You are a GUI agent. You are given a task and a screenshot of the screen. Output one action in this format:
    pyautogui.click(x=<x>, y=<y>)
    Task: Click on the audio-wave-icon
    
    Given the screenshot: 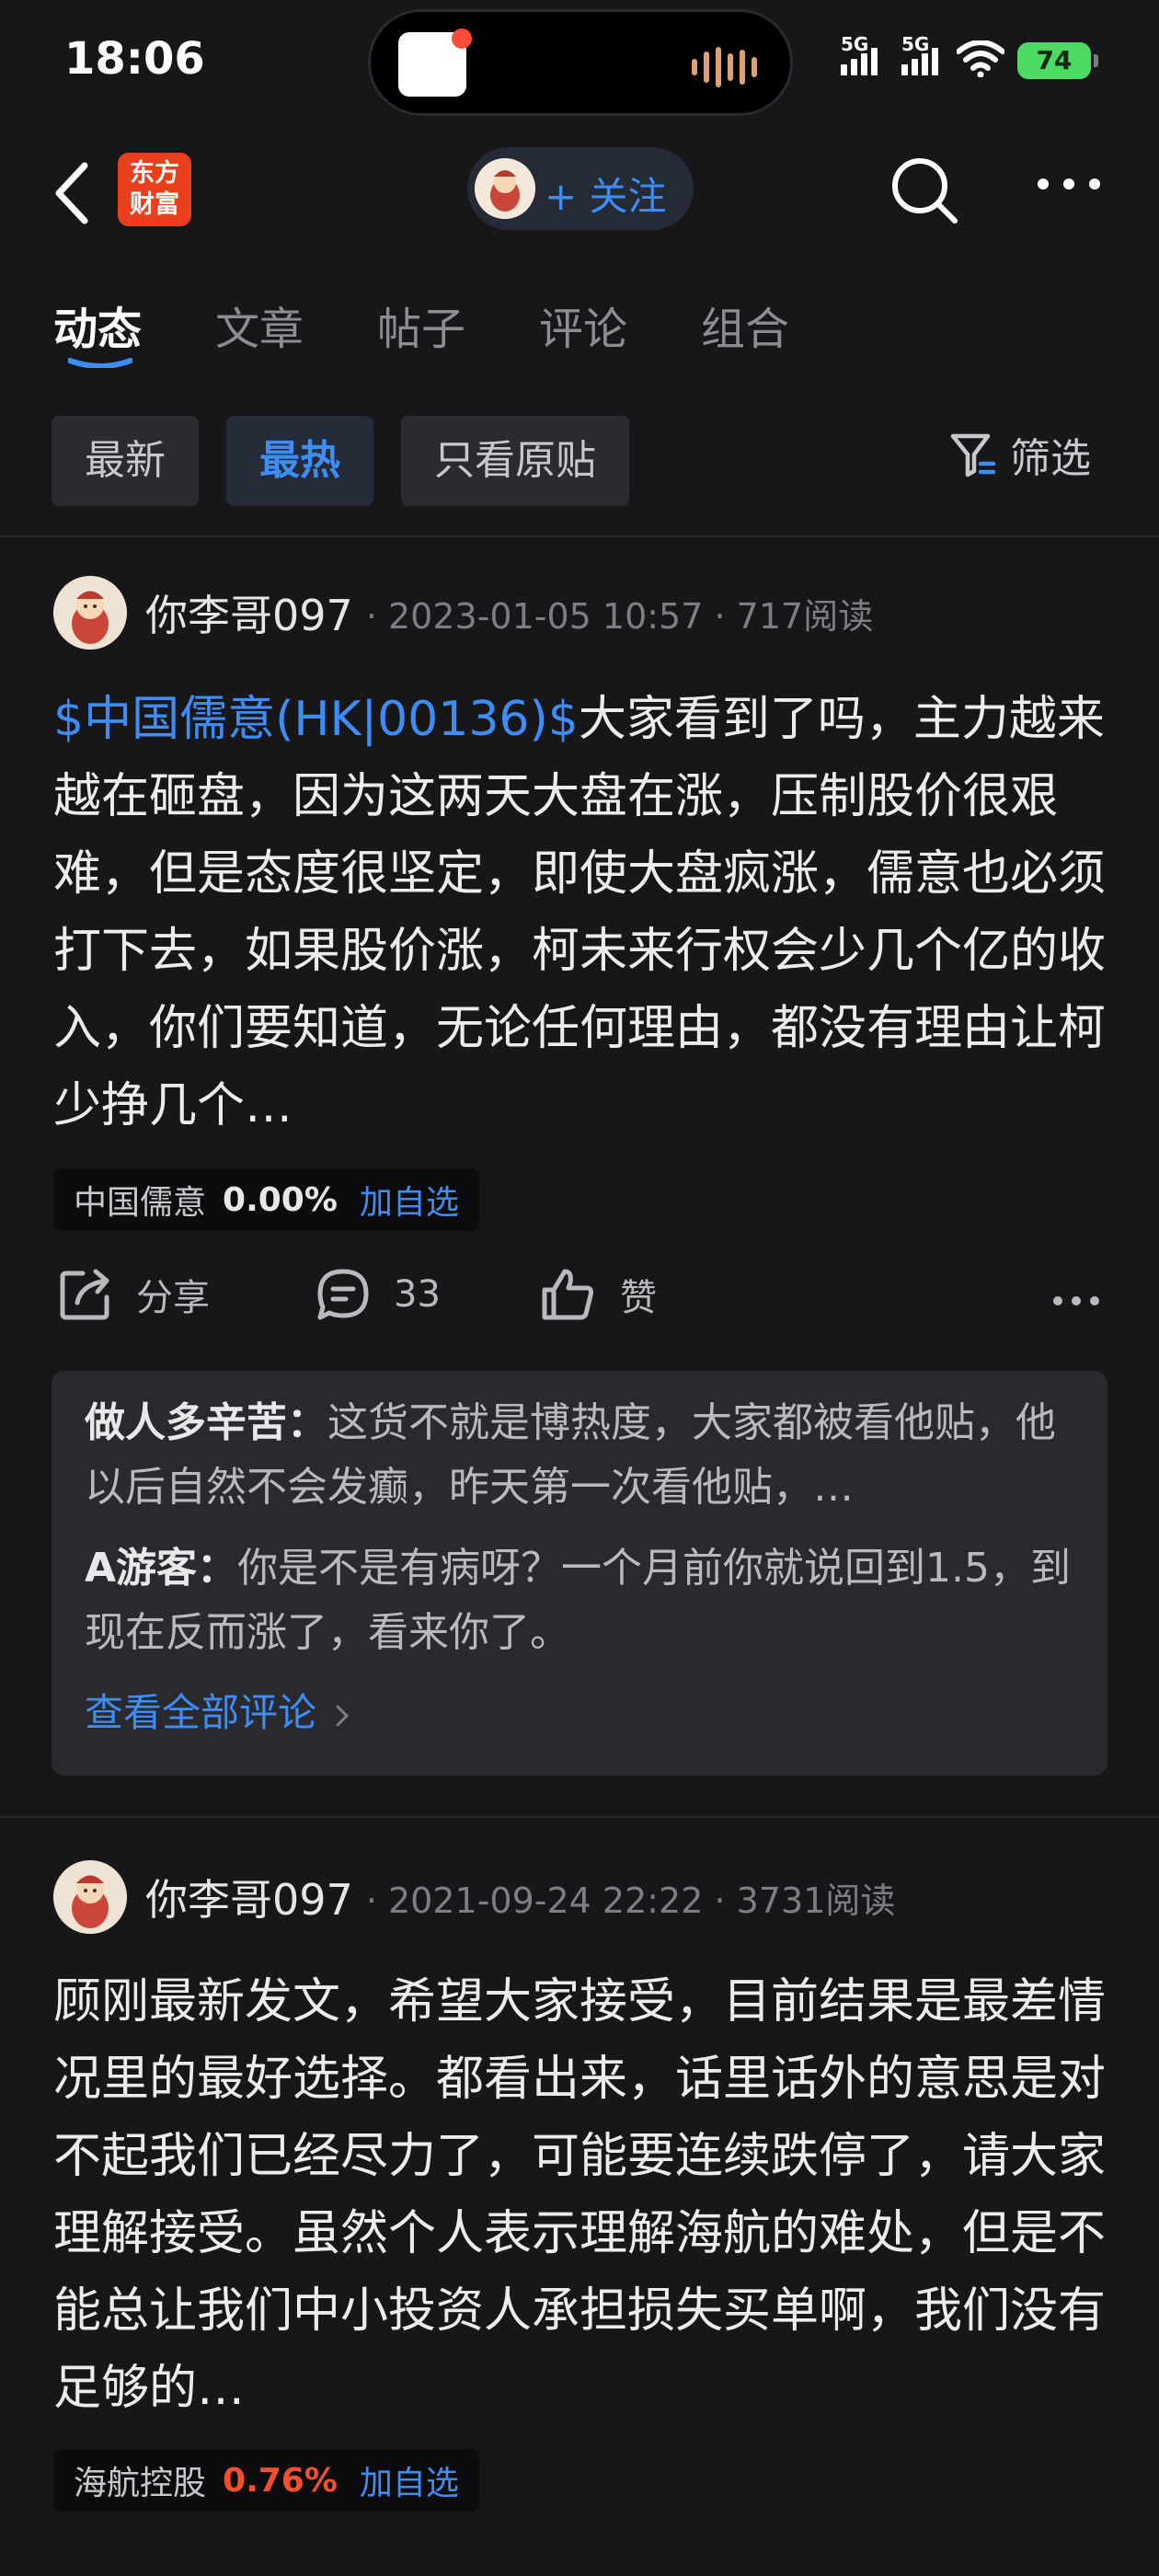 What is the action you would take?
    pyautogui.click(x=724, y=67)
    